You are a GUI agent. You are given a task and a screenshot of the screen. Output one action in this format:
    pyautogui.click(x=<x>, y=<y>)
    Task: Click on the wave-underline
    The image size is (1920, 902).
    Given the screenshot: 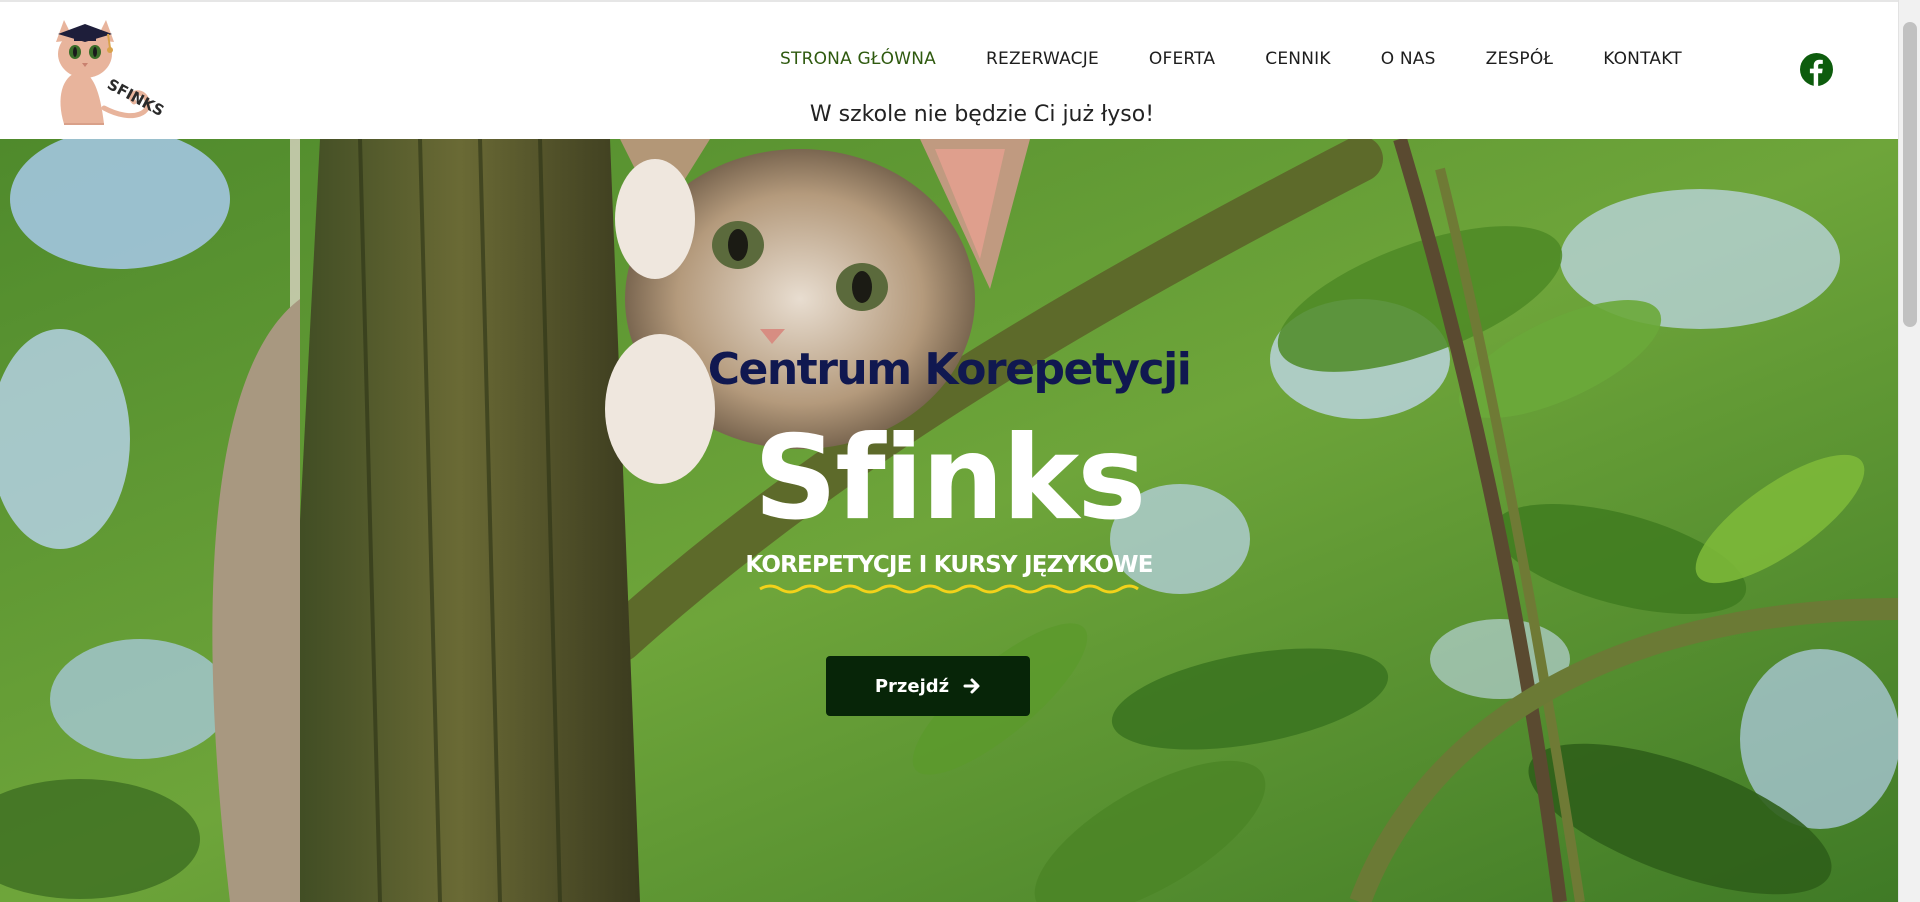 What is the action you would take?
    pyautogui.click(x=949, y=589)
    